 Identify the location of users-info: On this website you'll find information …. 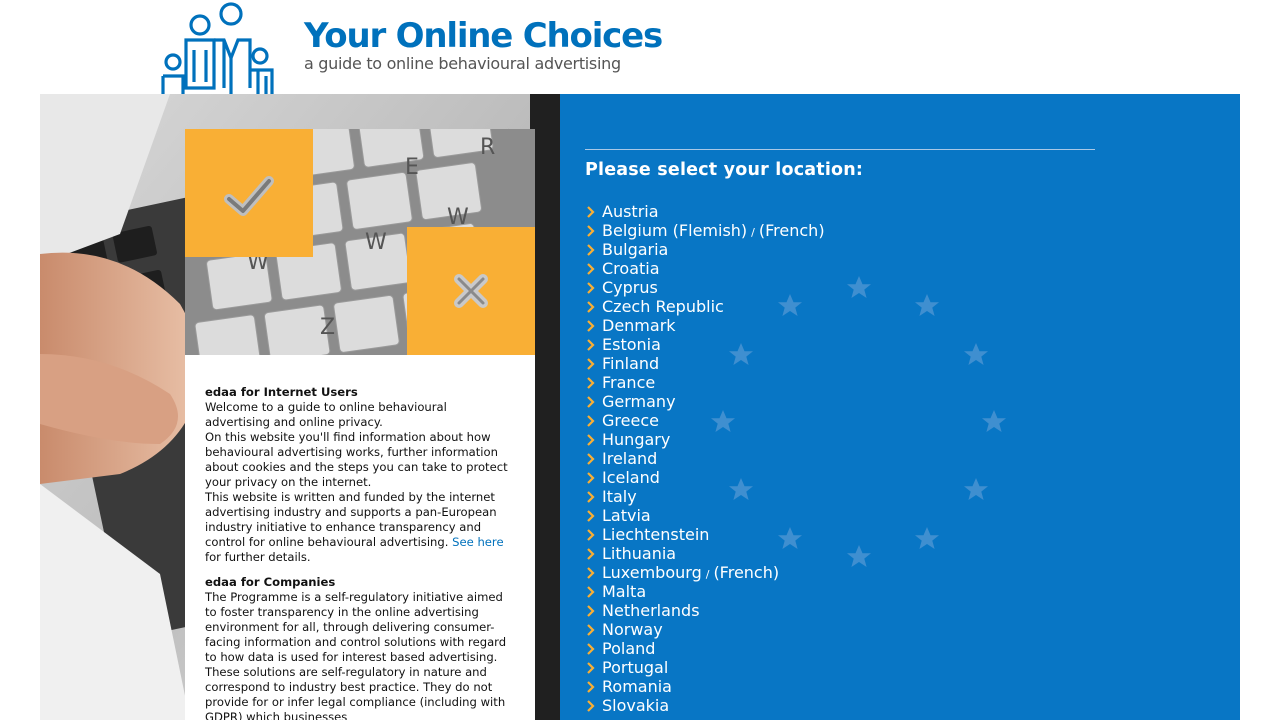
(356, 459).